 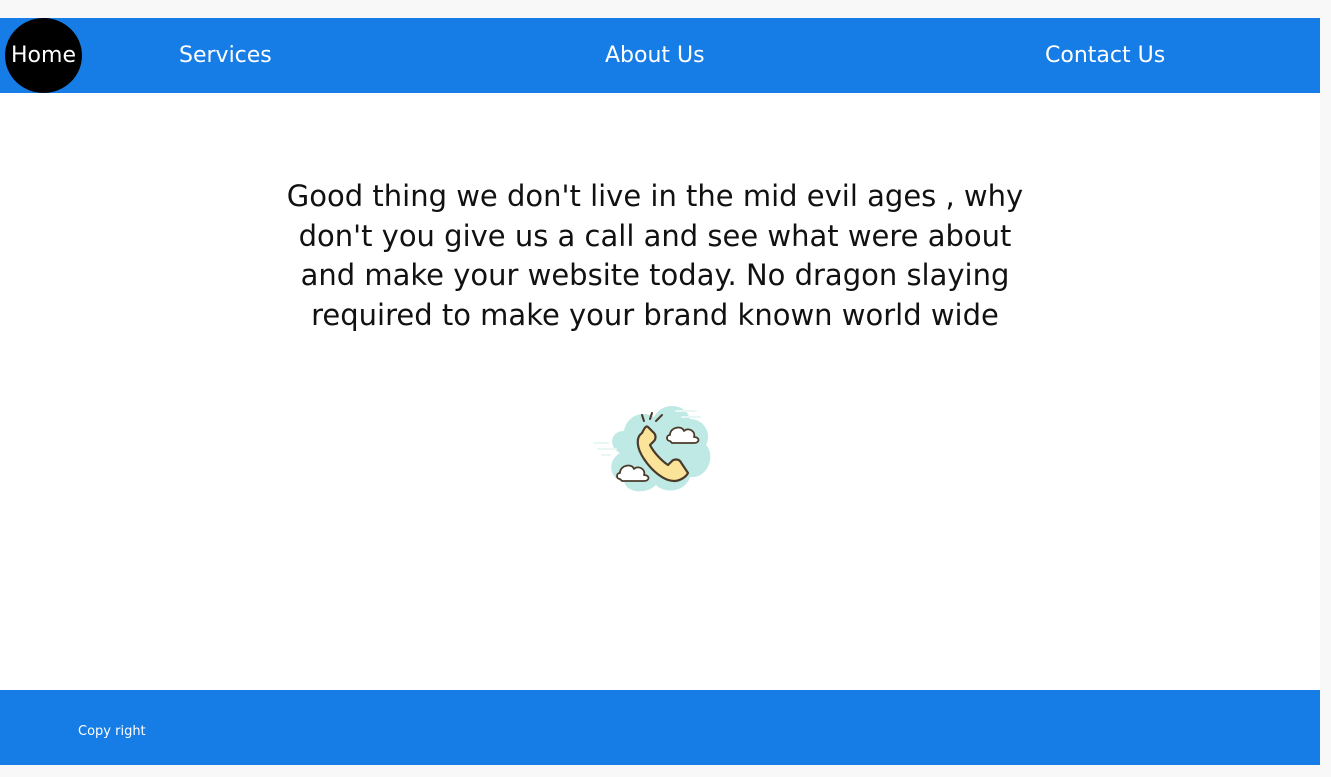 I want to click on nav-contact-link: Contact Us, so click(x=1105, y=55).